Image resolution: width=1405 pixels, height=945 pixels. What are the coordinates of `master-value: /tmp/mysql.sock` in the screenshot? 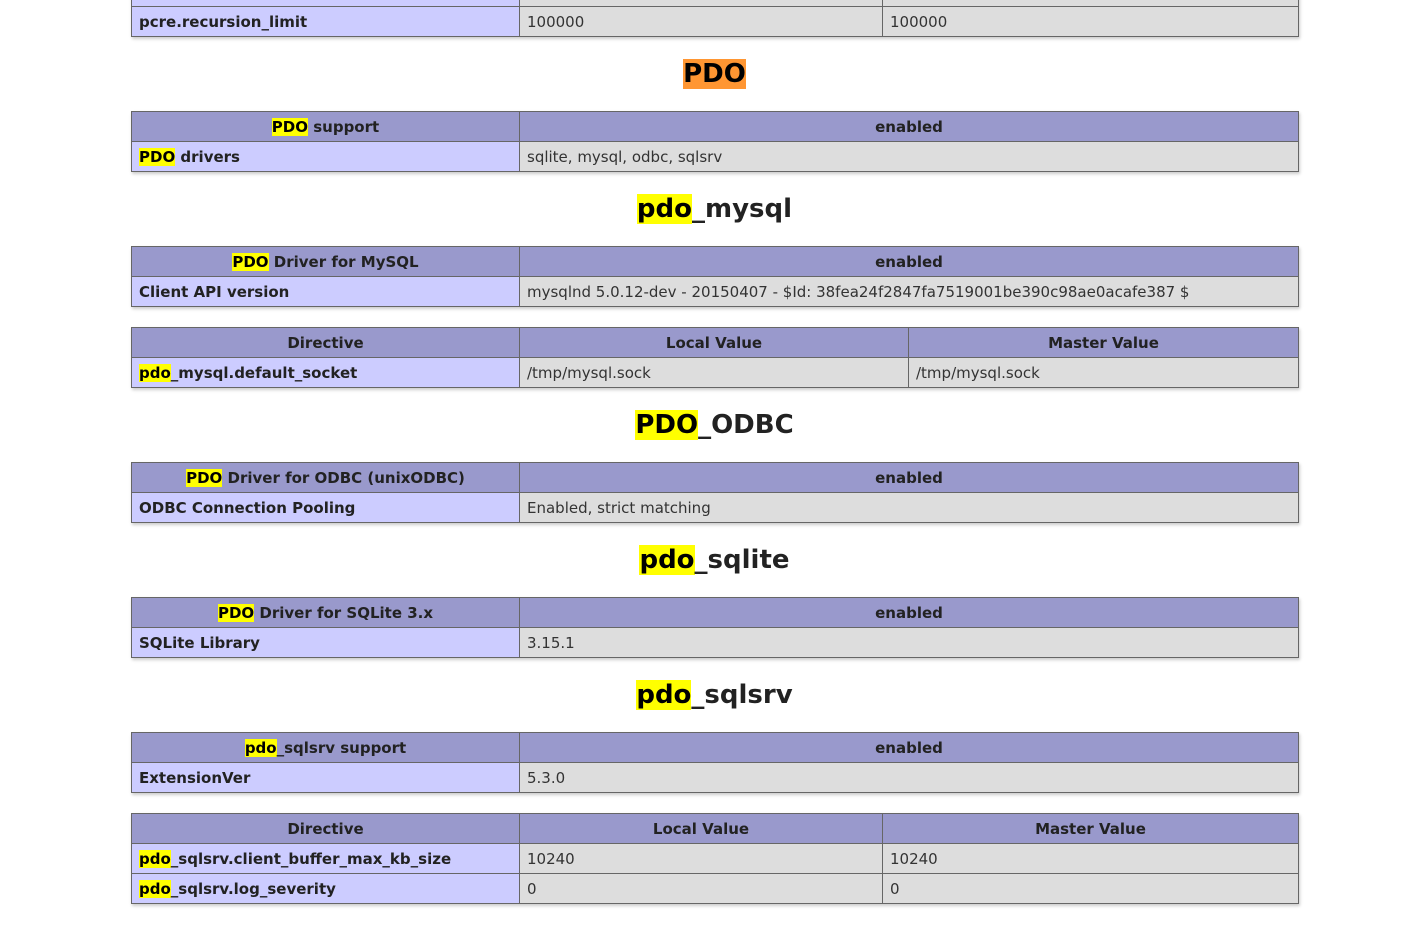 It's located at (1103, 372).